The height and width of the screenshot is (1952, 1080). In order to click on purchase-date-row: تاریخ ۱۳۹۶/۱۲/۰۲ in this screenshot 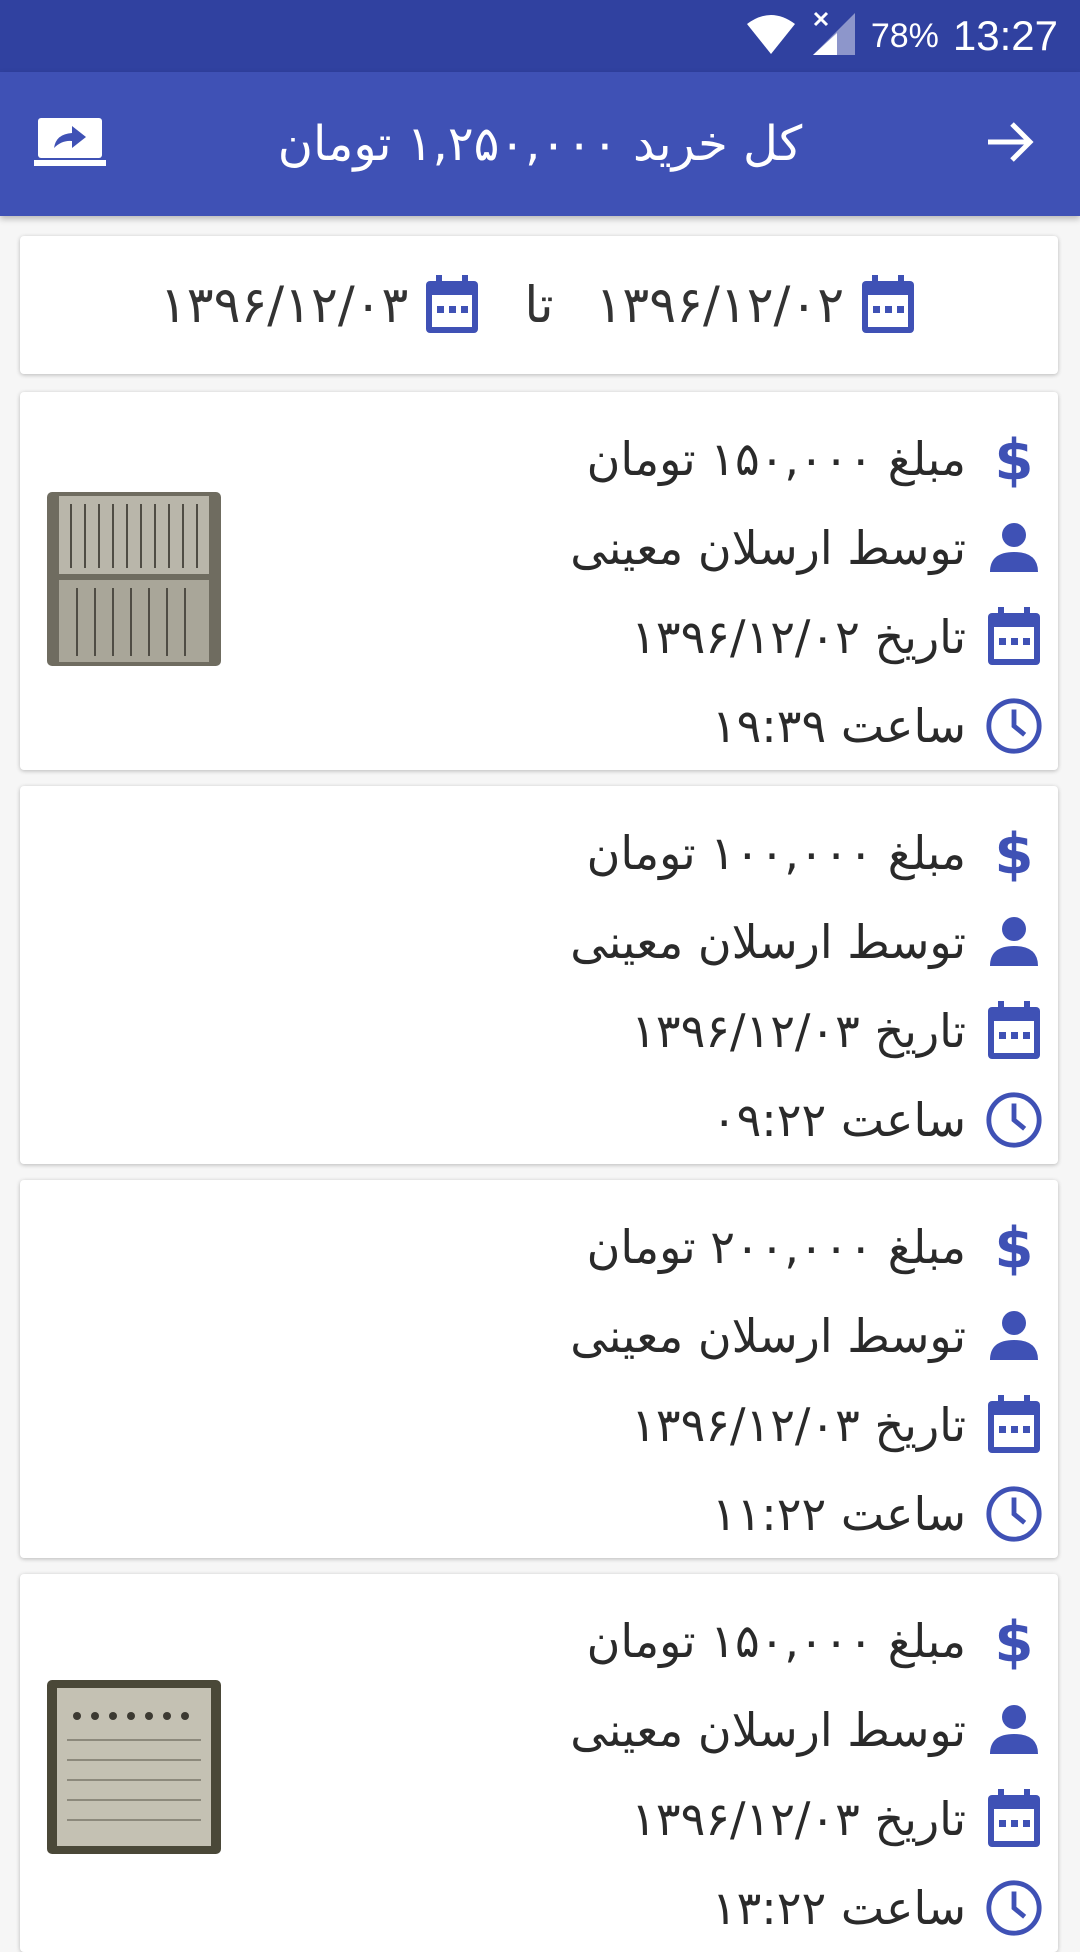, I will do `click(807, 636)`.